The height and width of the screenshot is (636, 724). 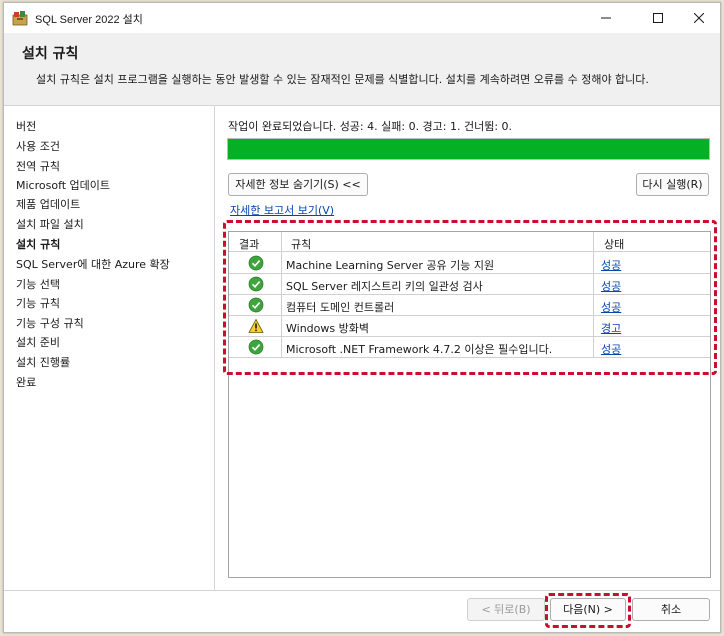 What do you see at coordinates (38, 166) in the screenshot?
I see `sidebar-item-global-rules: 전역 규칙` at bounding box center [38, 166].